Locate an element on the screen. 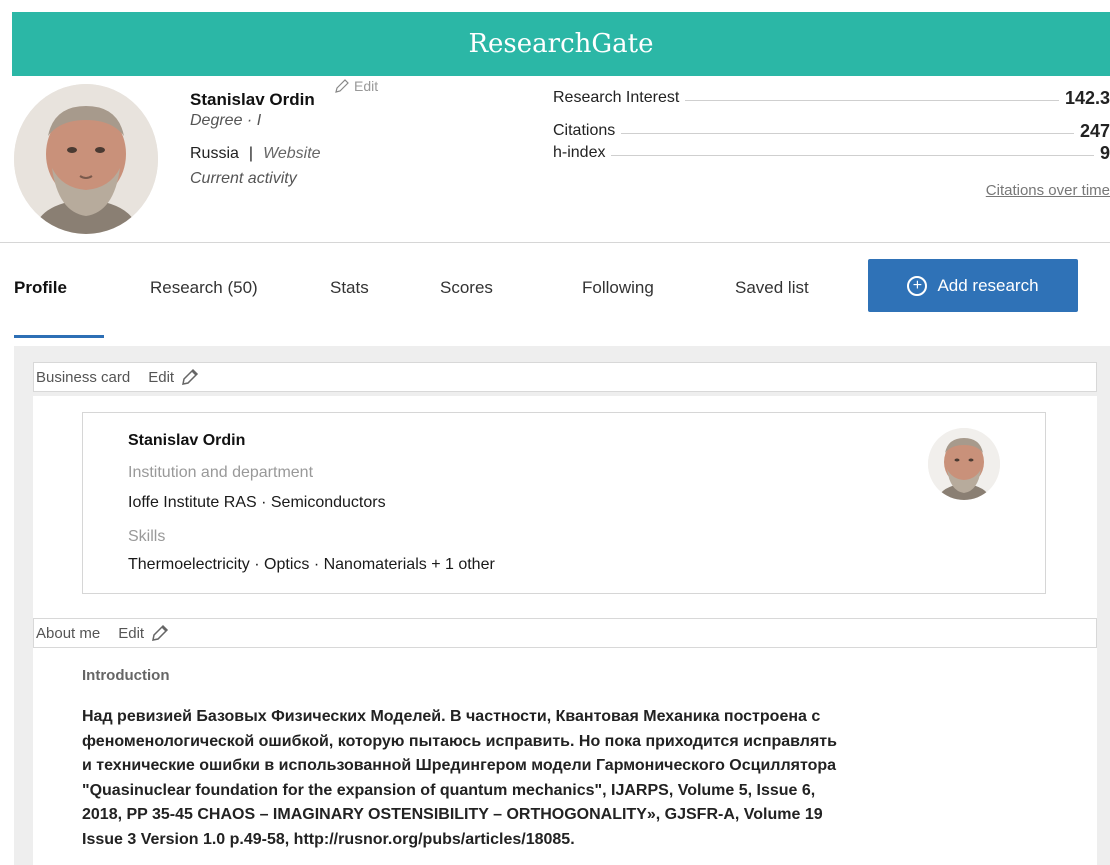 This screenshot has height=865, width=1110. card-avatar is located at coordinates (964, 464).